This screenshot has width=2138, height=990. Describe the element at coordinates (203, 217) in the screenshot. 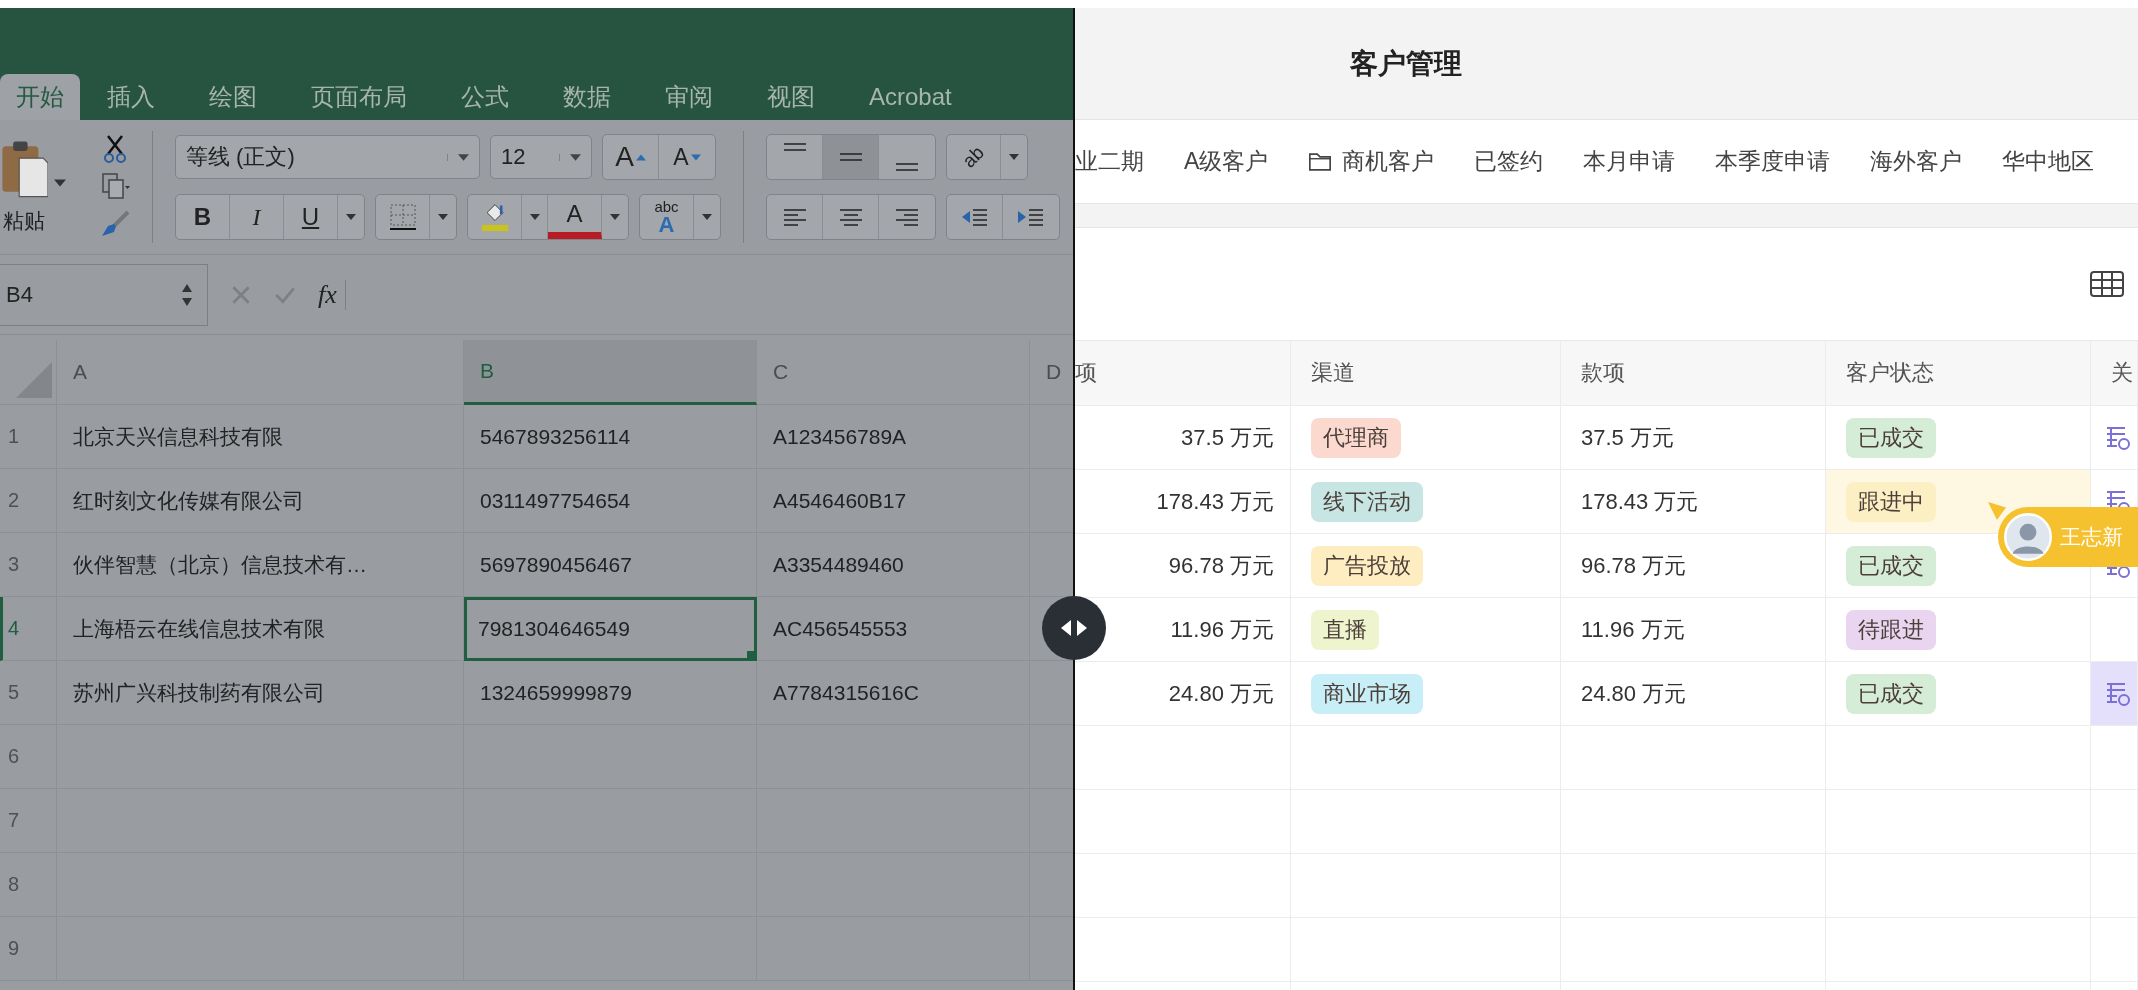

I see `bold-button: B` at that location.